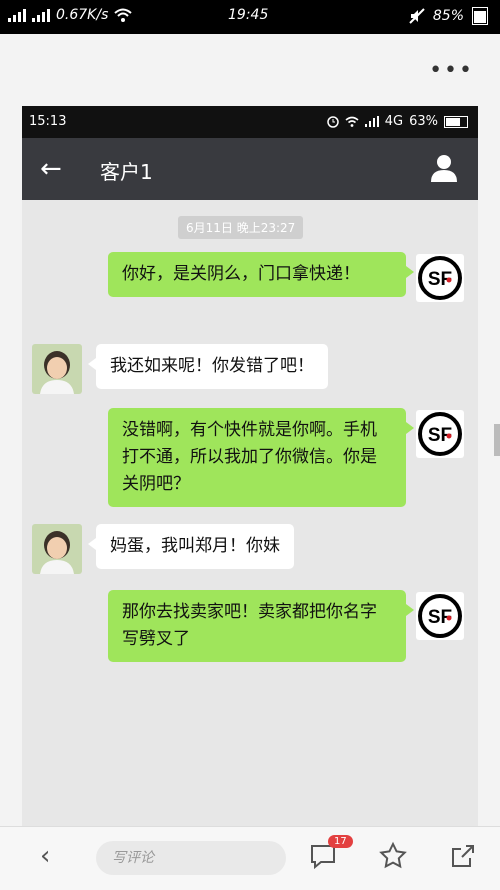 This screenshot has width=500, height=890. Describe the element at coordinates (394, 121) in the screenshot. I see `inner-network: 4G` at that location.